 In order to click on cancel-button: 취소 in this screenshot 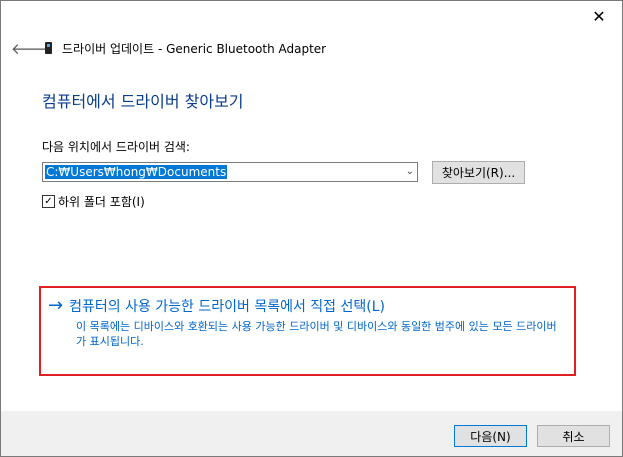, I will do `click(573, 436)`.